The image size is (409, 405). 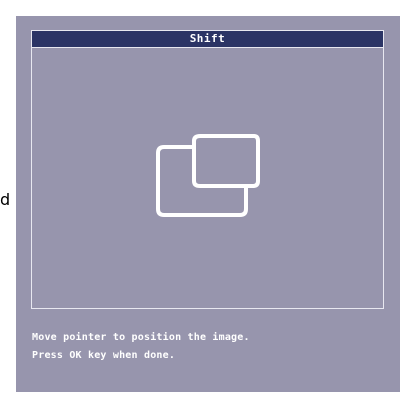 I want to click on background-text: d, so click(x=5, y=199).